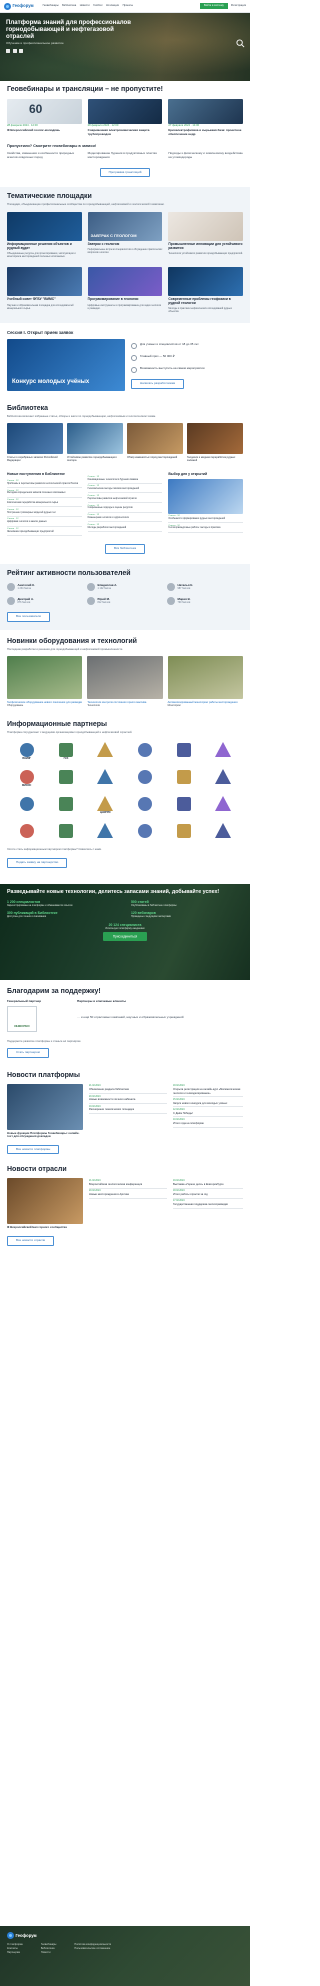 The height and width of the screenshot is (1986, 320). Describe the element at coordinates (45, 586) in the screenshot. I see `rating-user: Анатолий К. 1 234 балла` at that location.